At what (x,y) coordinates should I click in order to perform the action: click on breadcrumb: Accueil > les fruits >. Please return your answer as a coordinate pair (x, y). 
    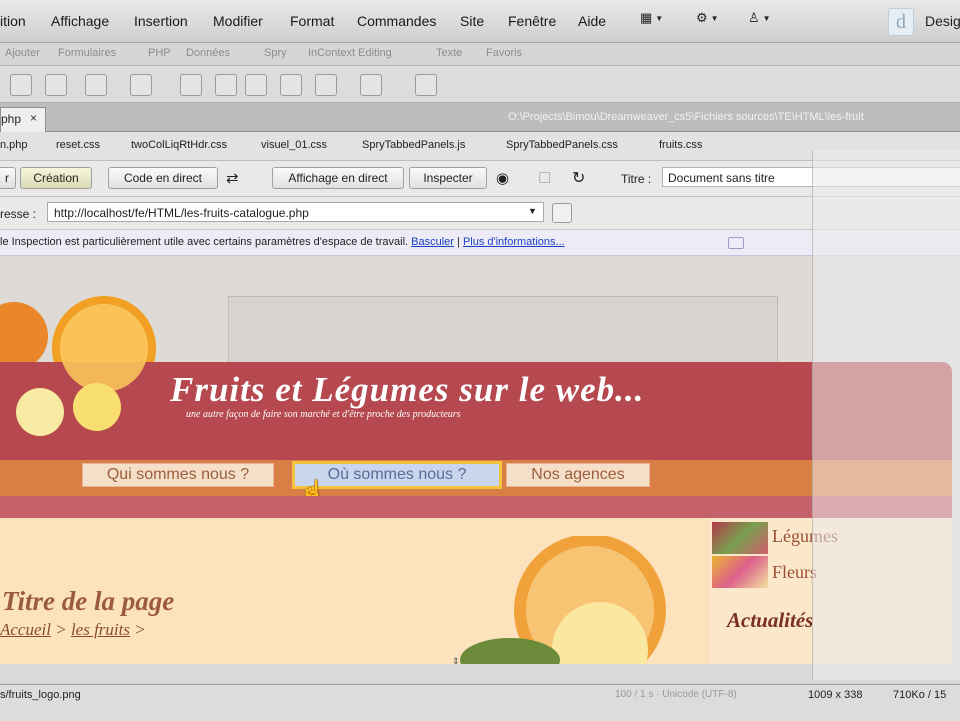
    Looking at the image, I should click on (73, 630).